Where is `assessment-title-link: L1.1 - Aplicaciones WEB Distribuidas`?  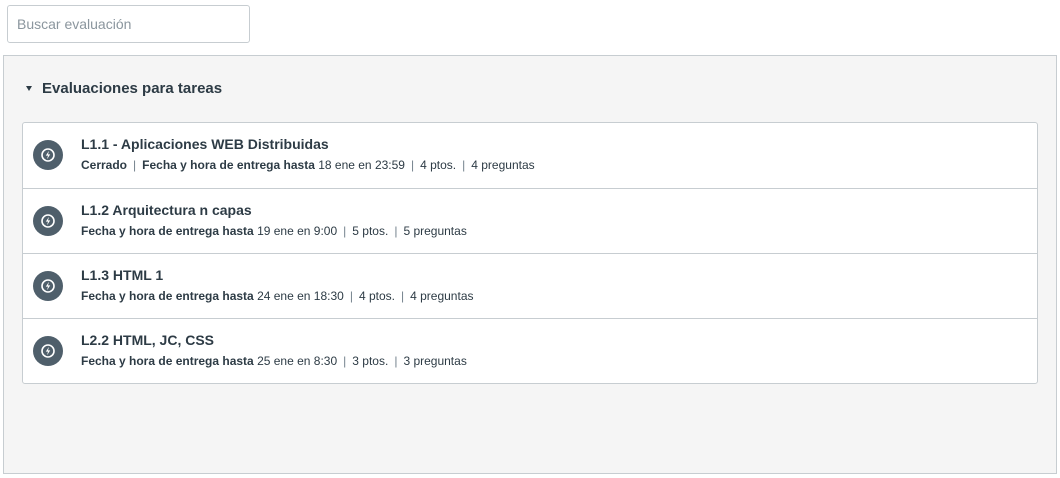 assessment-title-link: L1.1 - Aplicaciones WEB Distribuidas is located at coordinates (308, 144).